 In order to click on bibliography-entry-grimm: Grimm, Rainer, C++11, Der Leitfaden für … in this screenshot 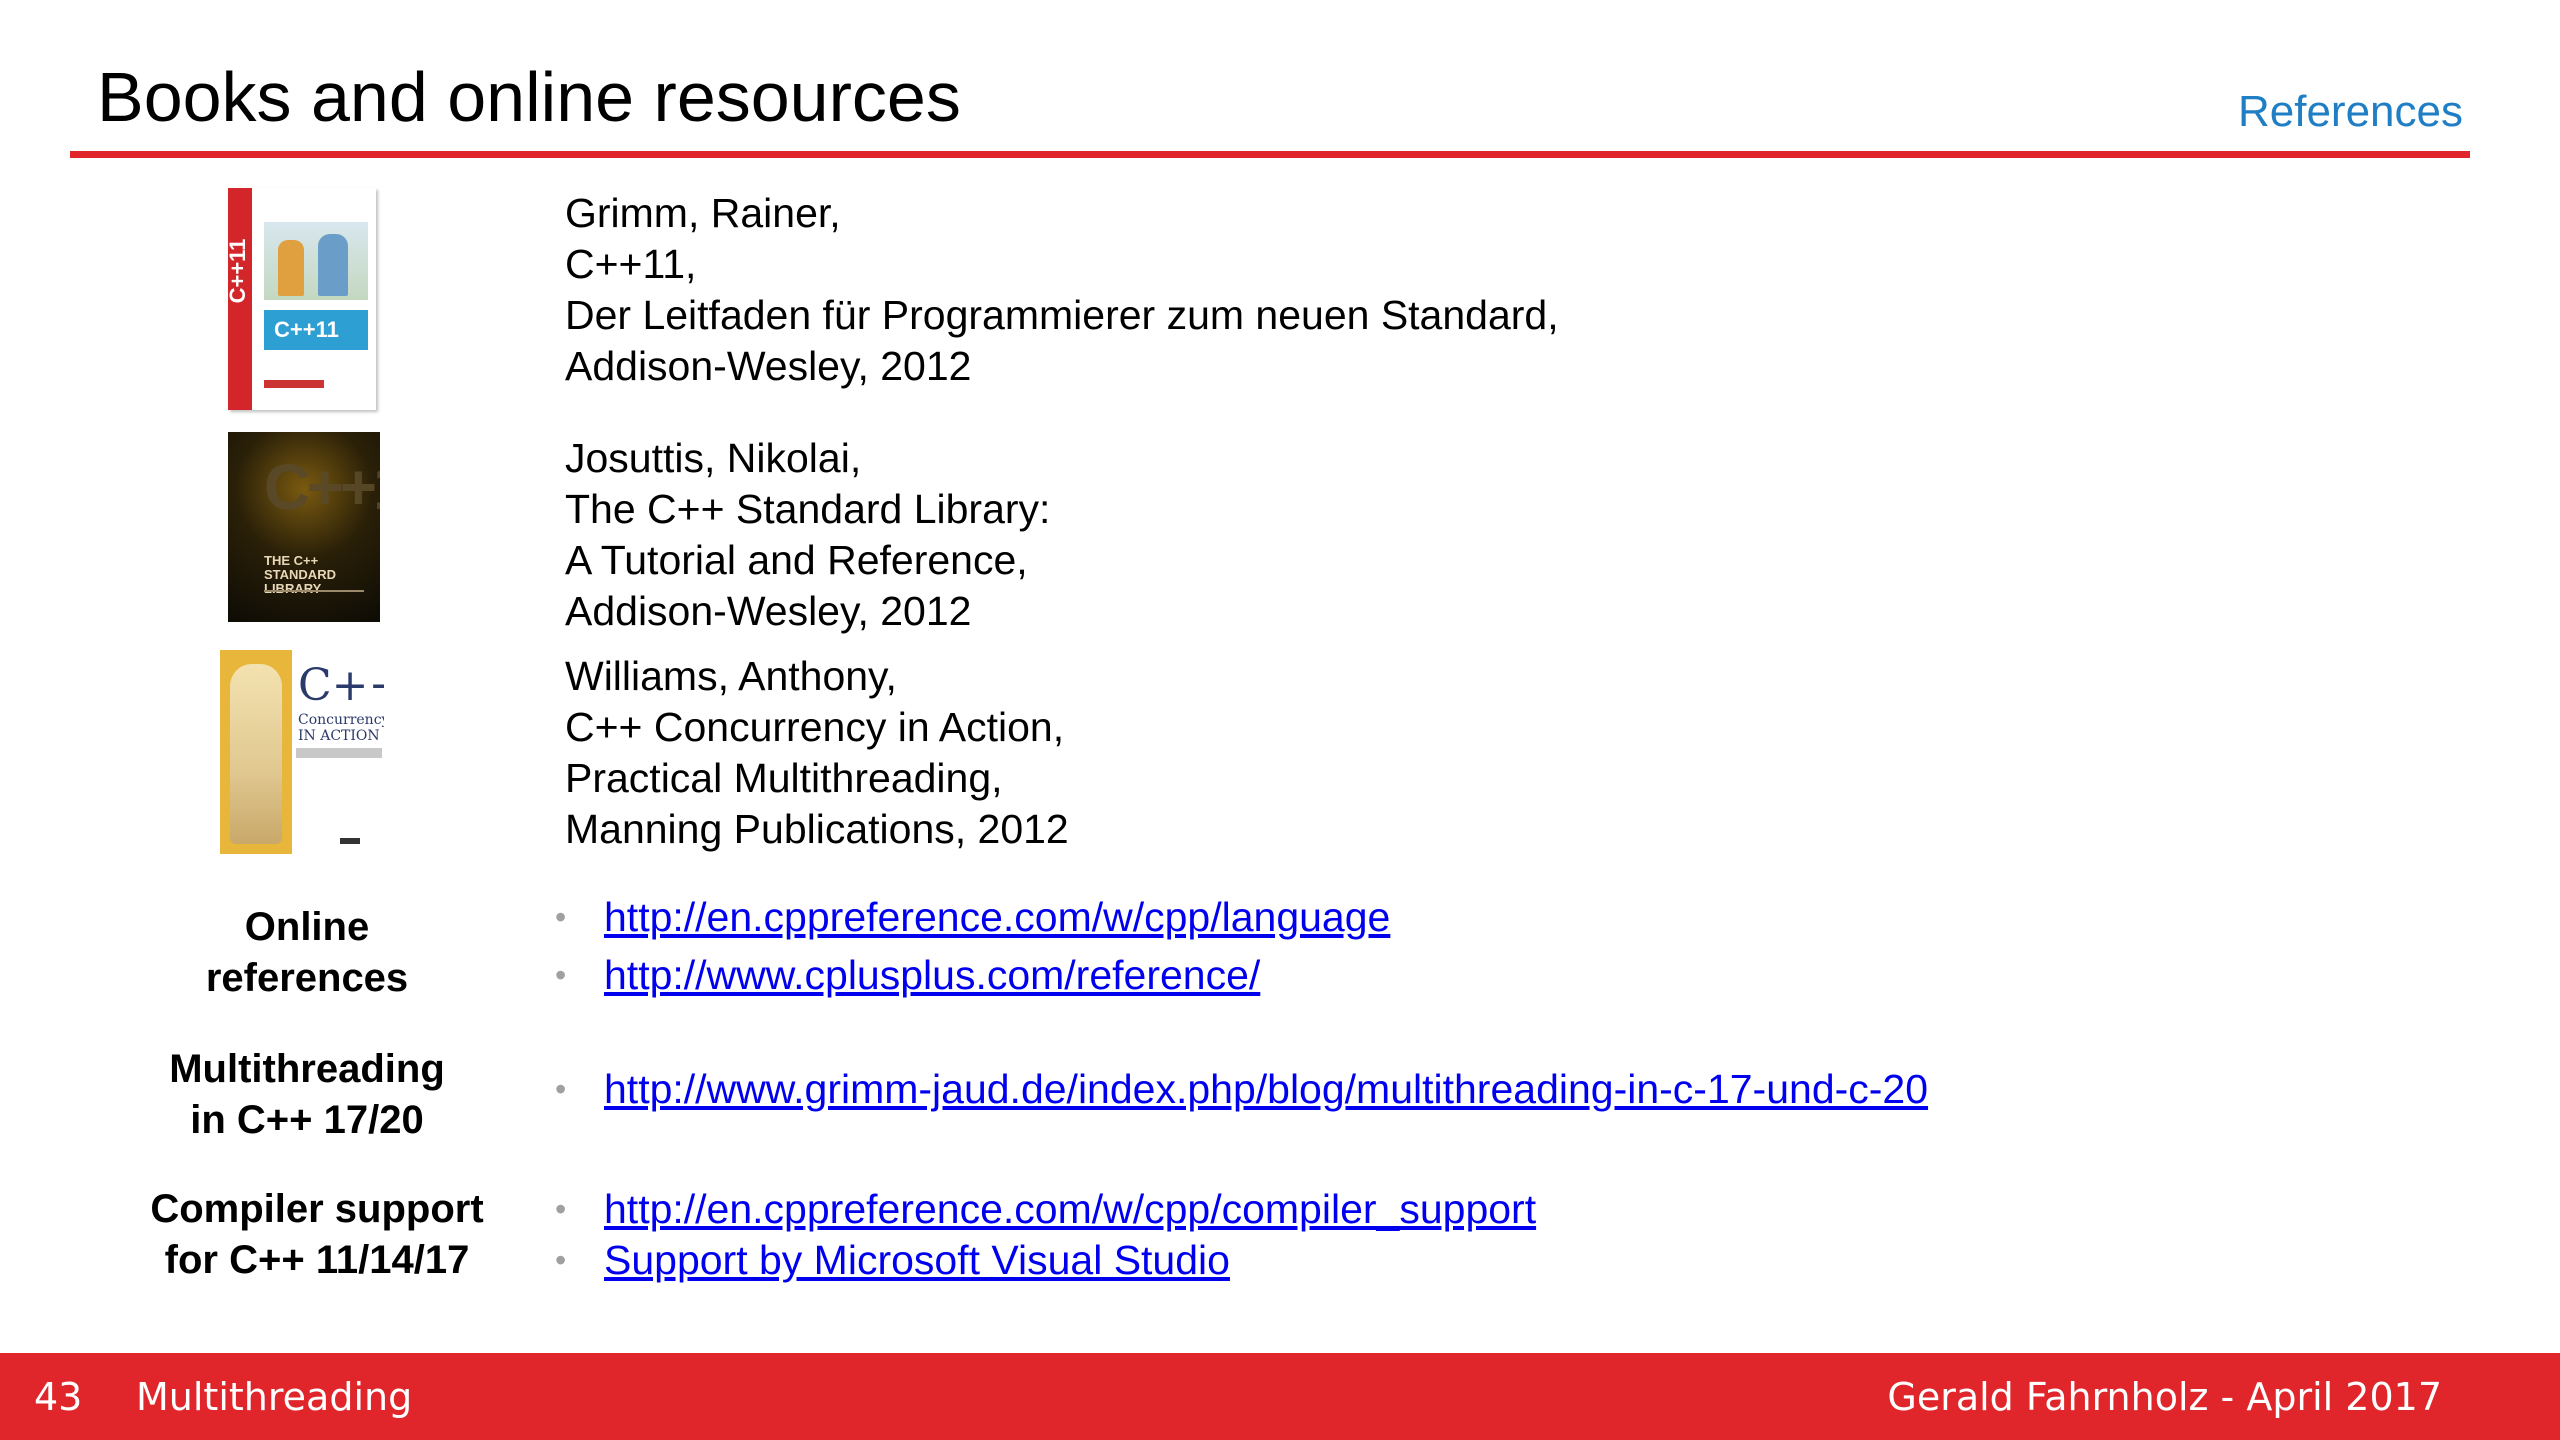, I will do `click(1062, 290)`.